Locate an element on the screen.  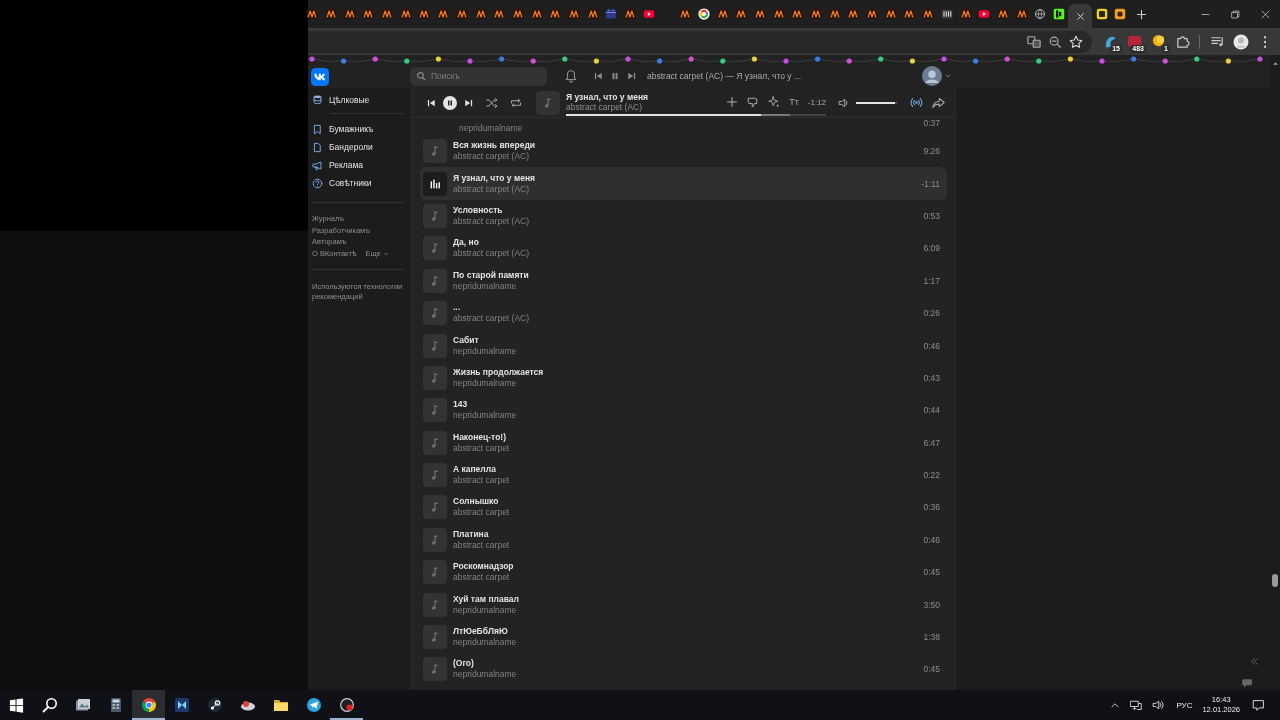
language-indicator: РУС is located at coordinates (1184, 705).